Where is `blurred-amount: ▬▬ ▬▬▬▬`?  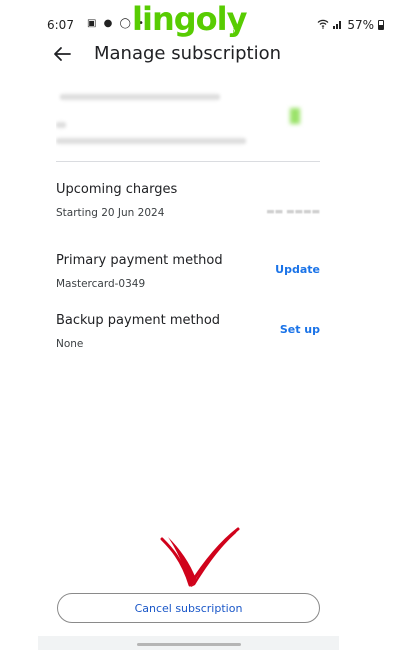 blurred-amount: ▬▬ ▬▬▬▬ is located at coordinates (293, 212).